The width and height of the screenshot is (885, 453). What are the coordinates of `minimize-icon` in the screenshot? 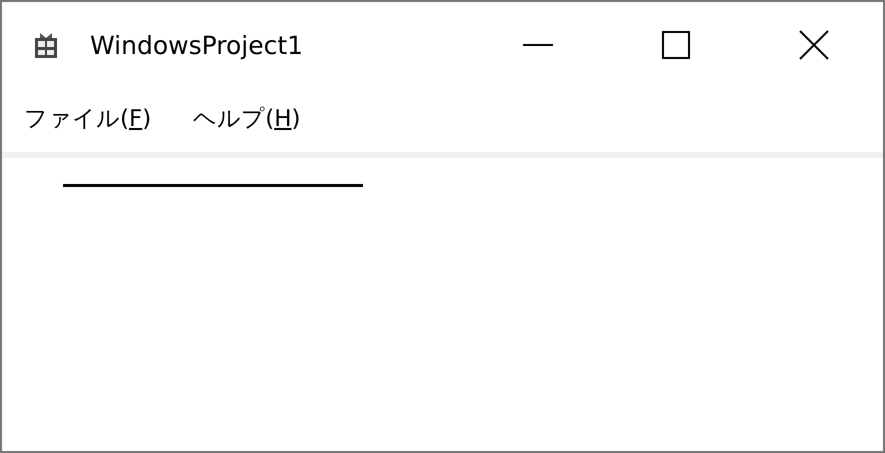 It's located at (538, 45).